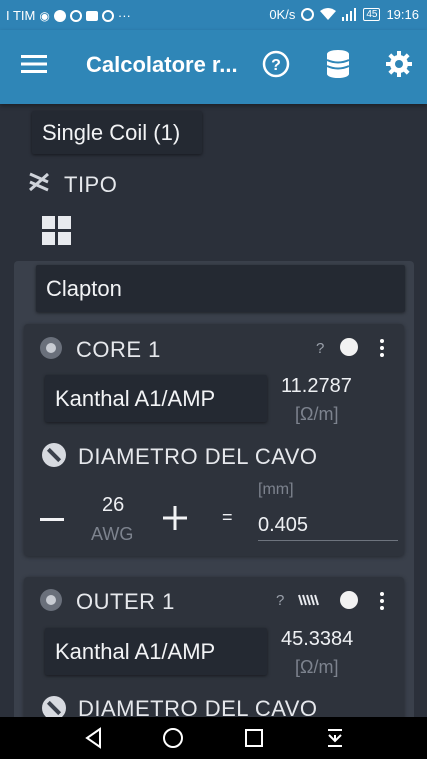  Describe the element at coordinates (173, 738) in the screenshot. I see `home-icon` at that location.